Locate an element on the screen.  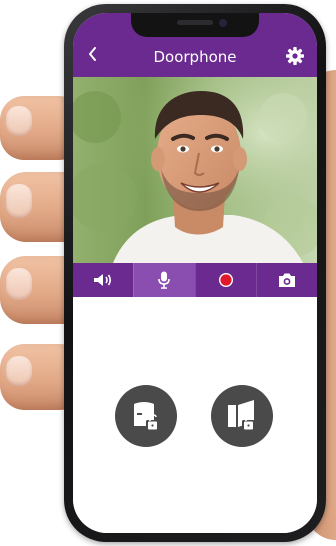
back-button is located at coordinates (93, 57).